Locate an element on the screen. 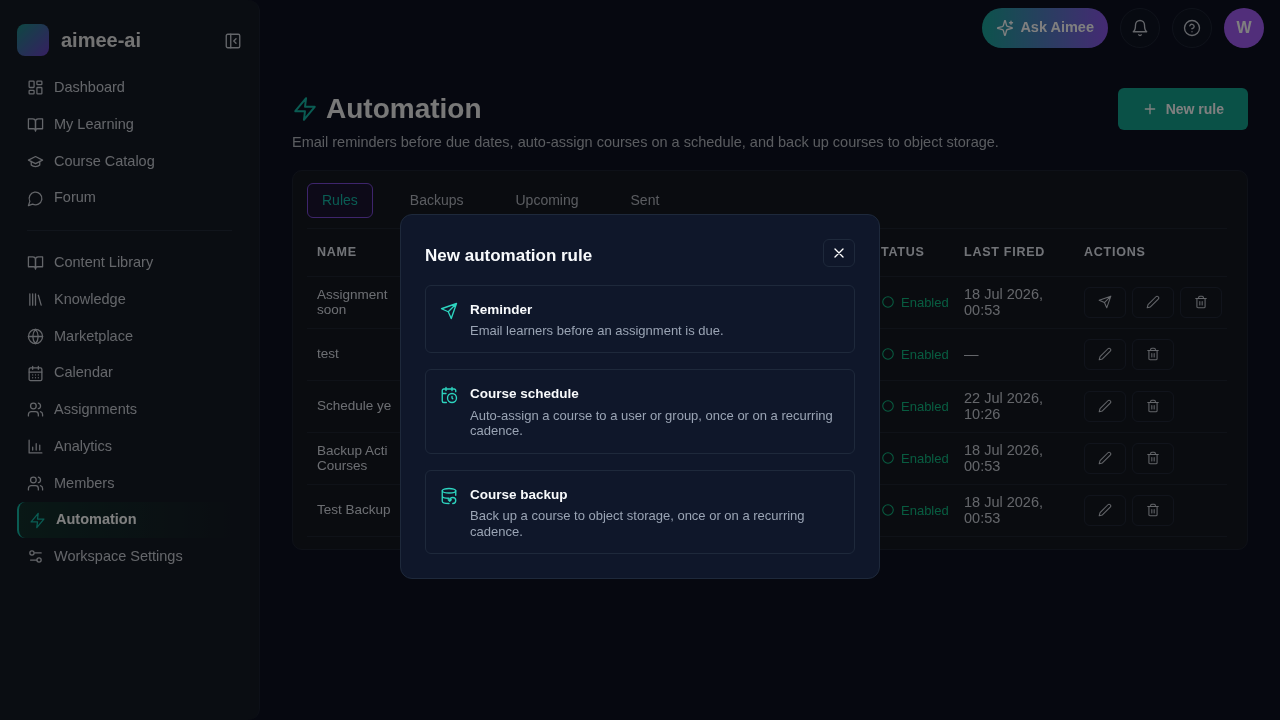 This screenshot has width=1280, height=720. sidebar-item: Forum is located at coordinates (129, 198).